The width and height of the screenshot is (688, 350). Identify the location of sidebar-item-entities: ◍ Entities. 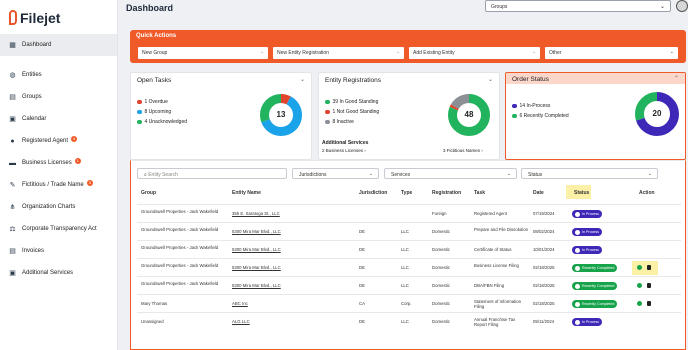
(58, 75).